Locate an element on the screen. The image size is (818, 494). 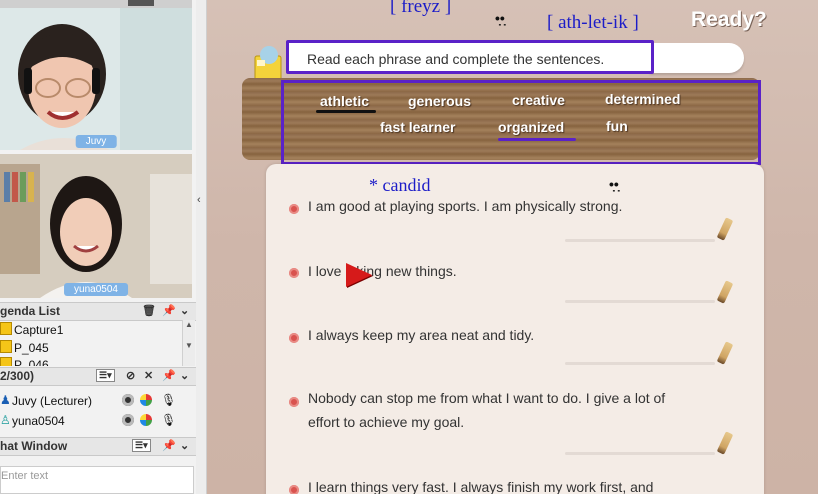
underline-organized is located at coordinates (537, 139).